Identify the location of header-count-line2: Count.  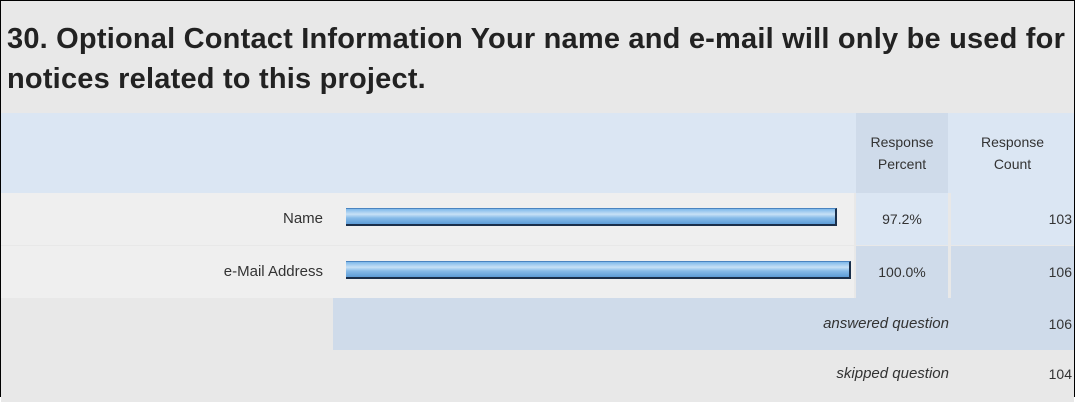
(1012, 164).